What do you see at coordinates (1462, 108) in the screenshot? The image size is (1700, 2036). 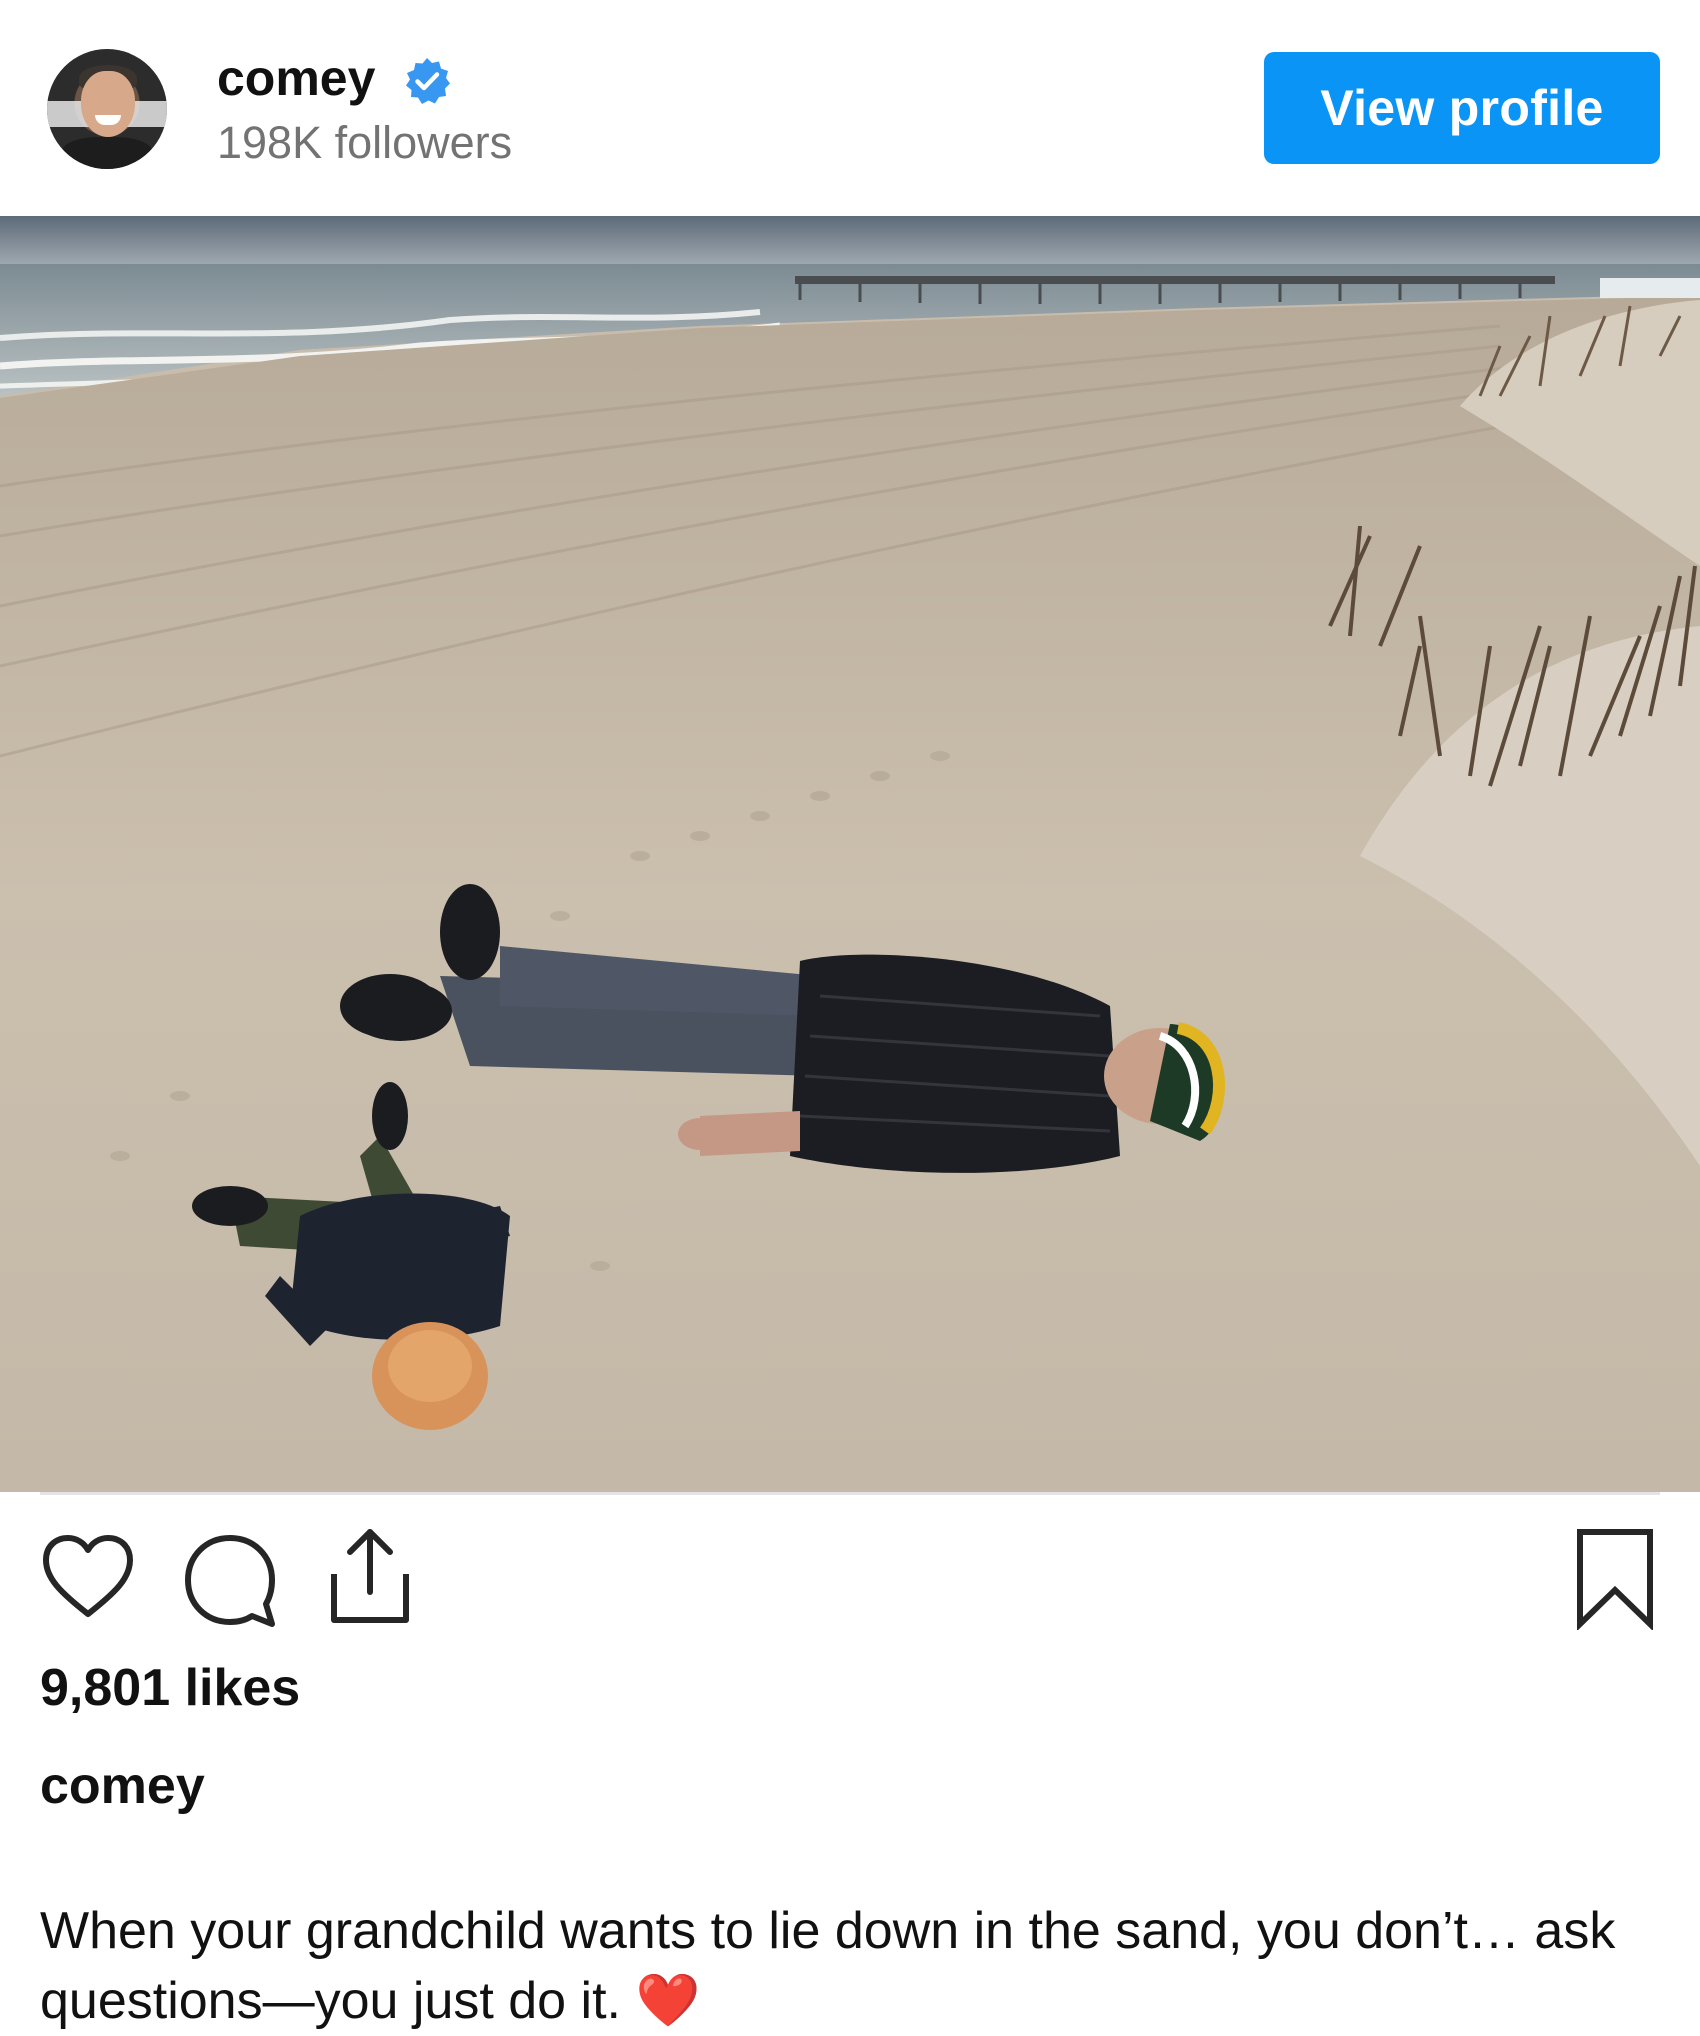 I see `view-profile-button: View profile` at bounding box center [1462, 108].